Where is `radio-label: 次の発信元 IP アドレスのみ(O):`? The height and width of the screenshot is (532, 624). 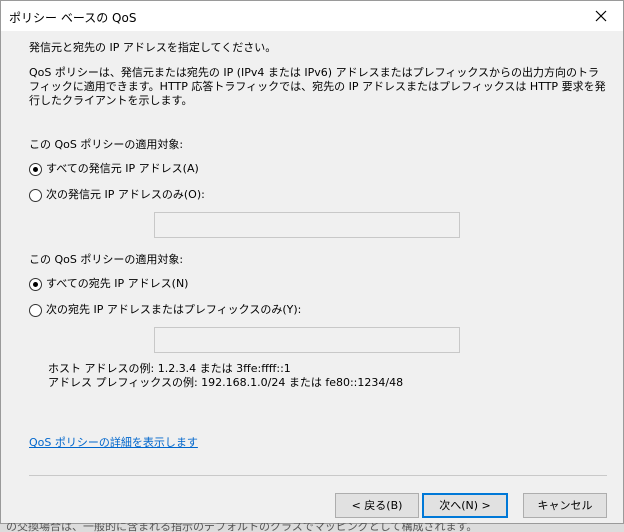
radio-label: 次の発信元 IP アドレスのみ(O): is located at coordinates (125, 194).